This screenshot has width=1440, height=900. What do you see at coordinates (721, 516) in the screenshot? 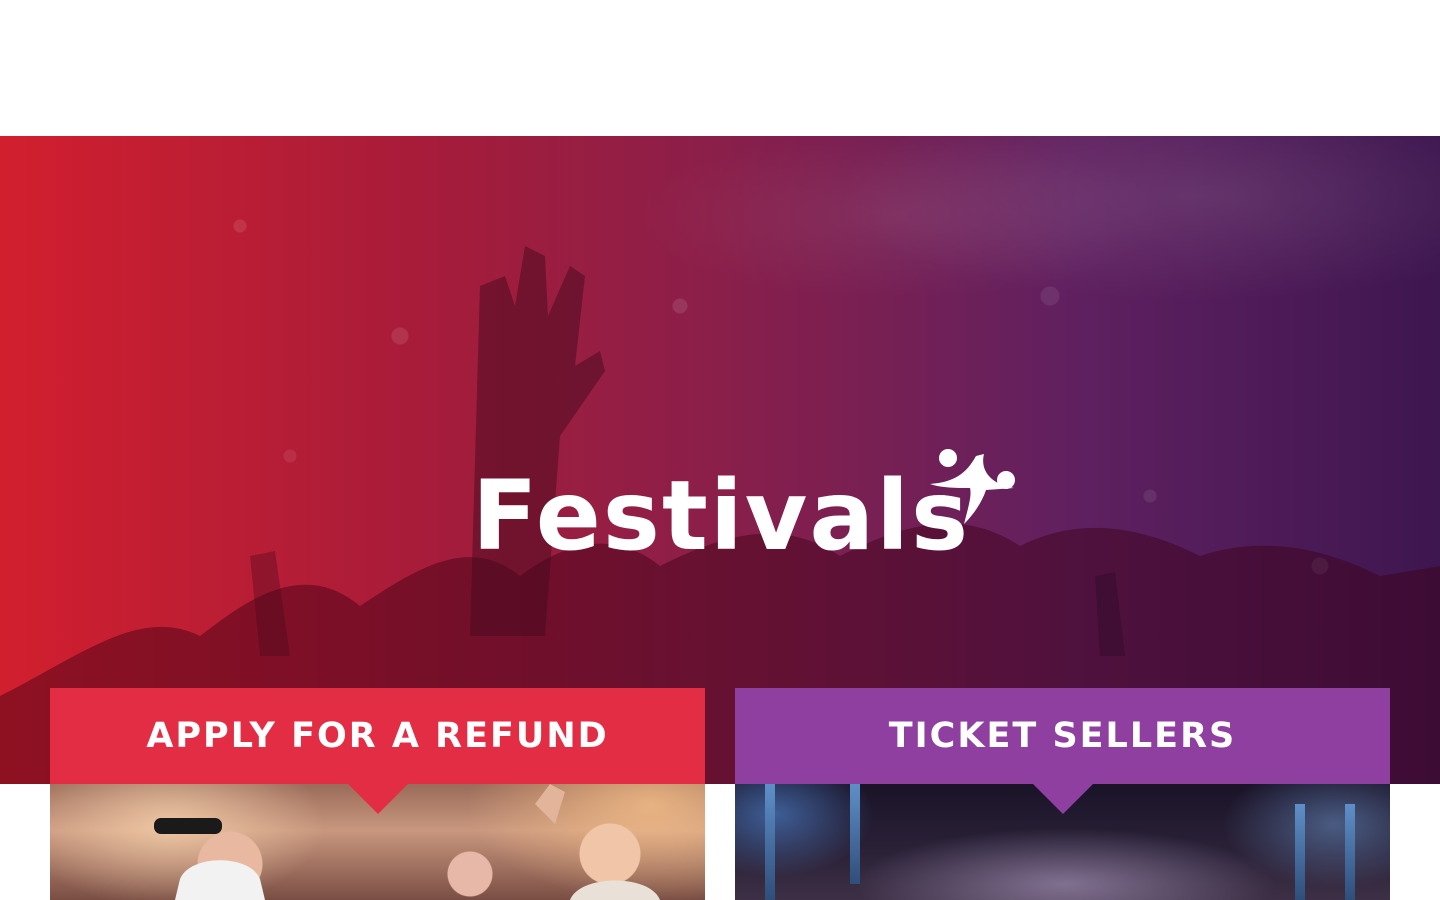
I see `logo-wordmark: Festivals` at bounding box center [721, 516].